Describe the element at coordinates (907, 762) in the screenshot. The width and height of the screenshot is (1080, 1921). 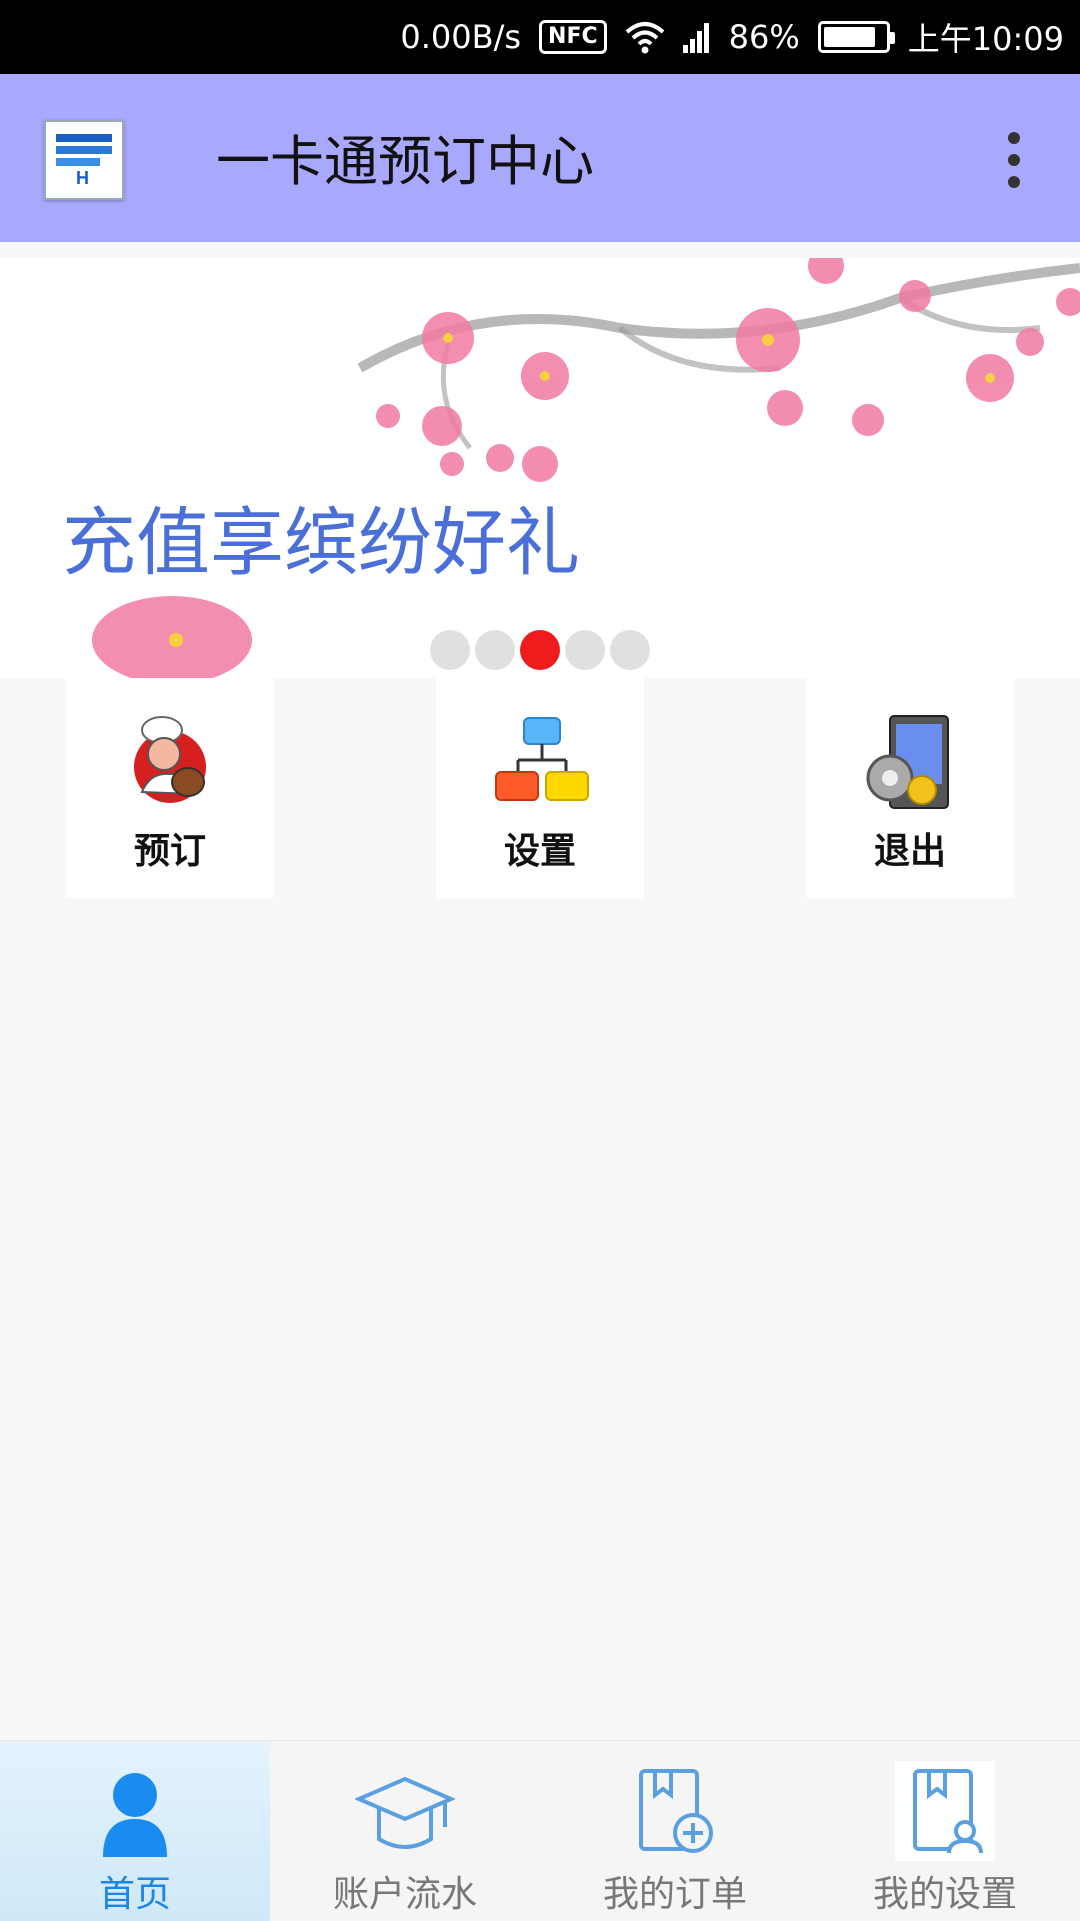
I see `exit-device-icon` at that location.